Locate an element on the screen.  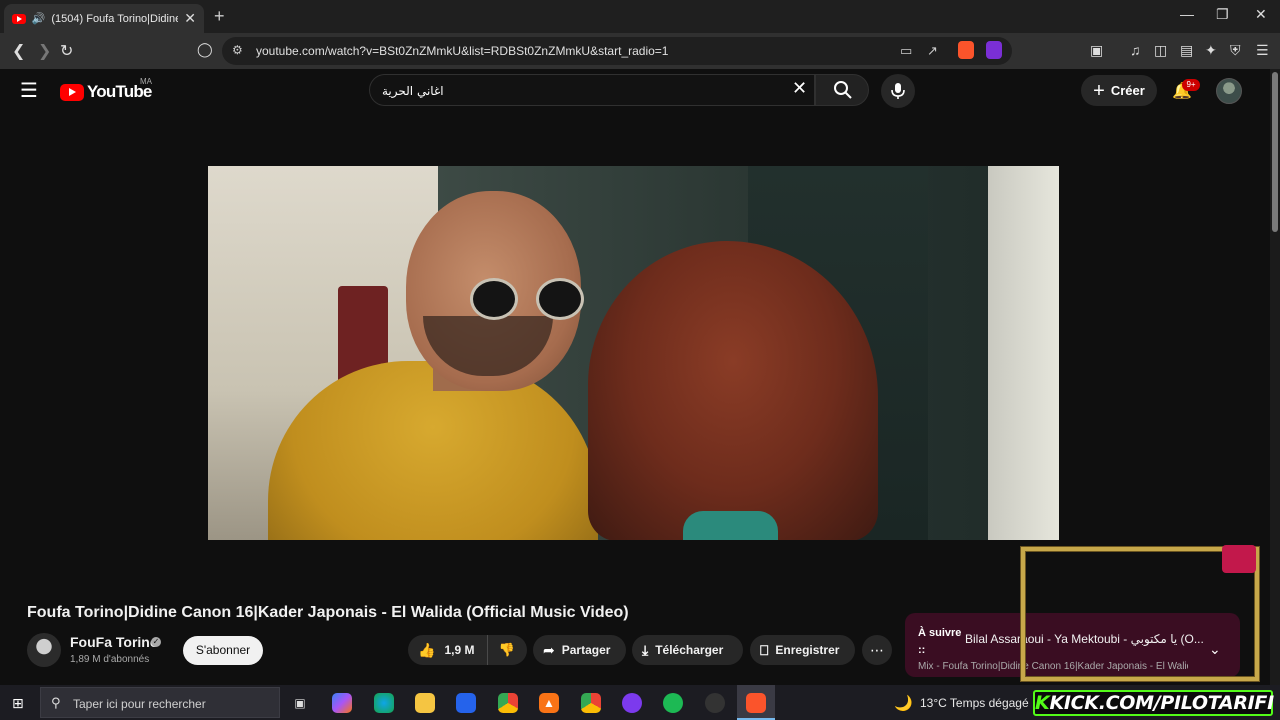
like-button: 👍 1,9 M is located at coordinates (448, 650).